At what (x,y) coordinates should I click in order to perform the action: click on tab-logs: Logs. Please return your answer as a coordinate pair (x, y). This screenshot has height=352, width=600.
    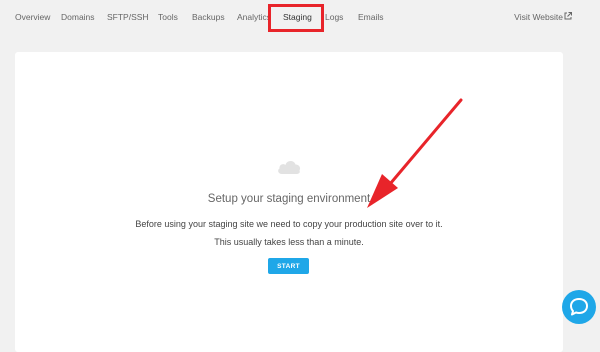
    Looking at the image, I should click on (334, 17).